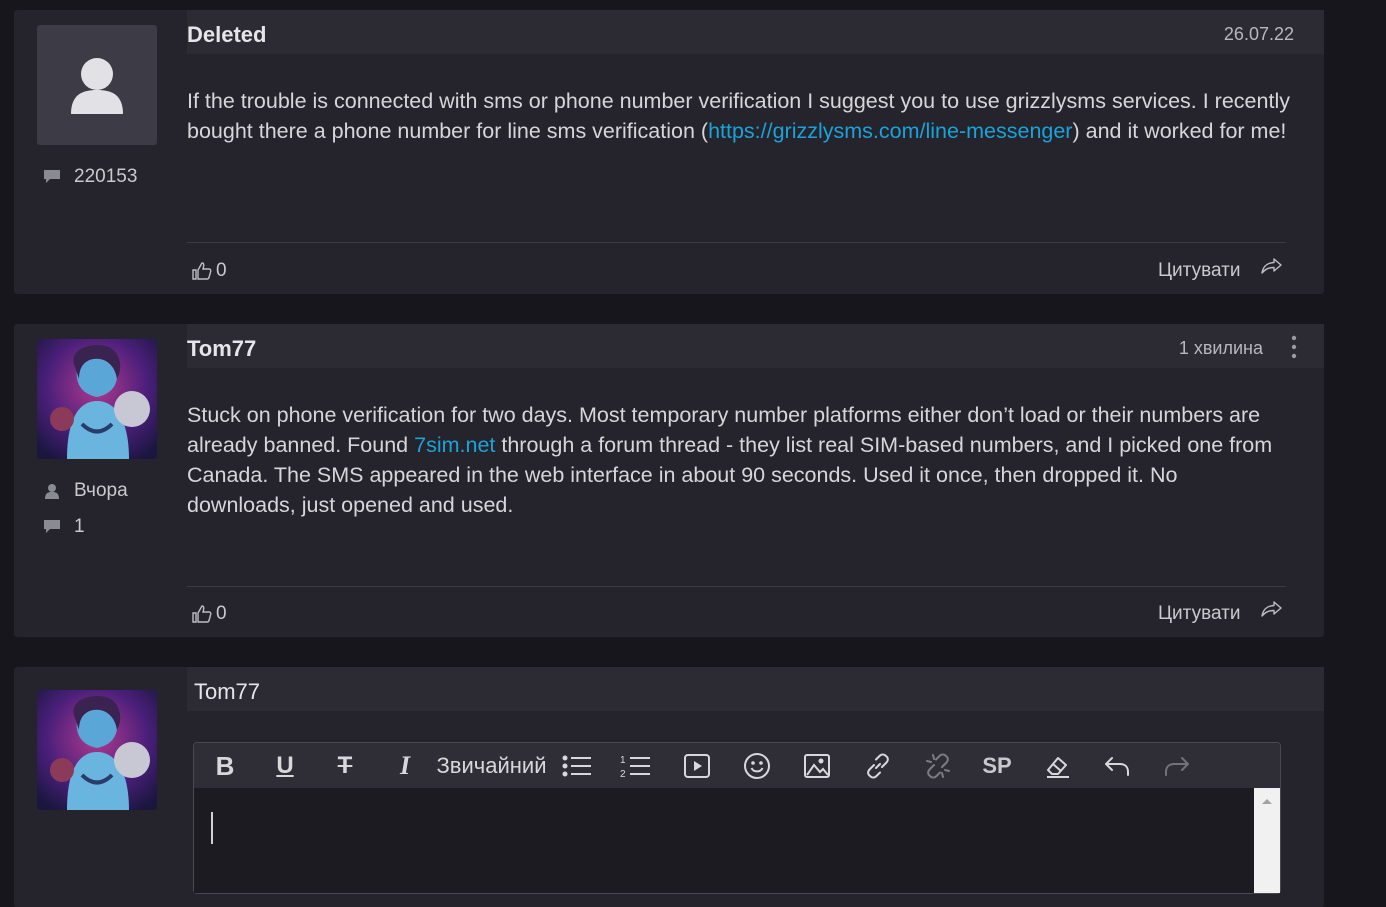 The height and width of the screenshot is (907, 1386). I want to click on post-body-text: ) and it worked for me!, so click(1179, 131).